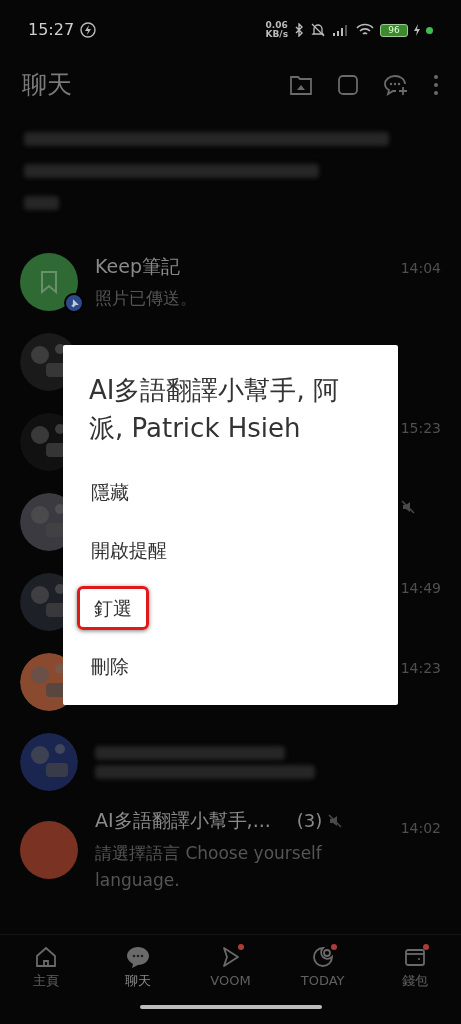  I want to click on blurred-text, so click(41, 203).